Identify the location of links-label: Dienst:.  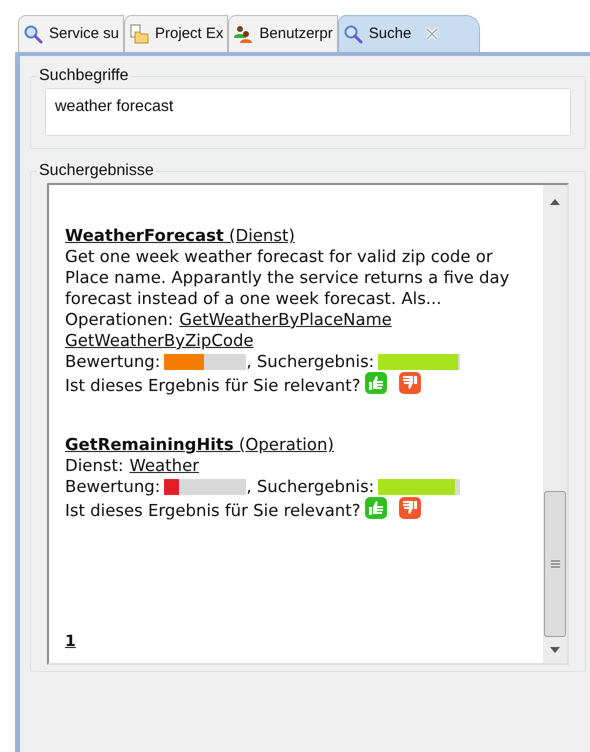
(94, 465).